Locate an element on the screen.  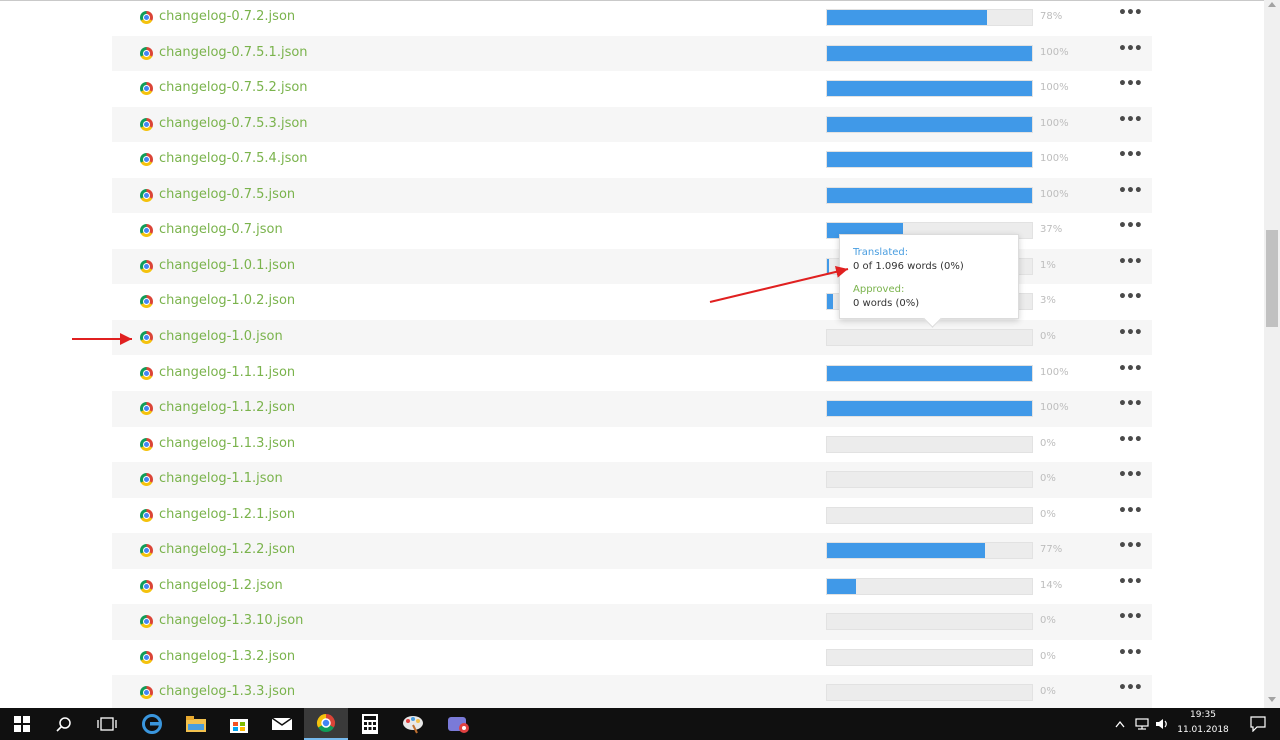
file-row: changelog-0.7.5.1.json 100% ••• is located at coordinates (632, 53).